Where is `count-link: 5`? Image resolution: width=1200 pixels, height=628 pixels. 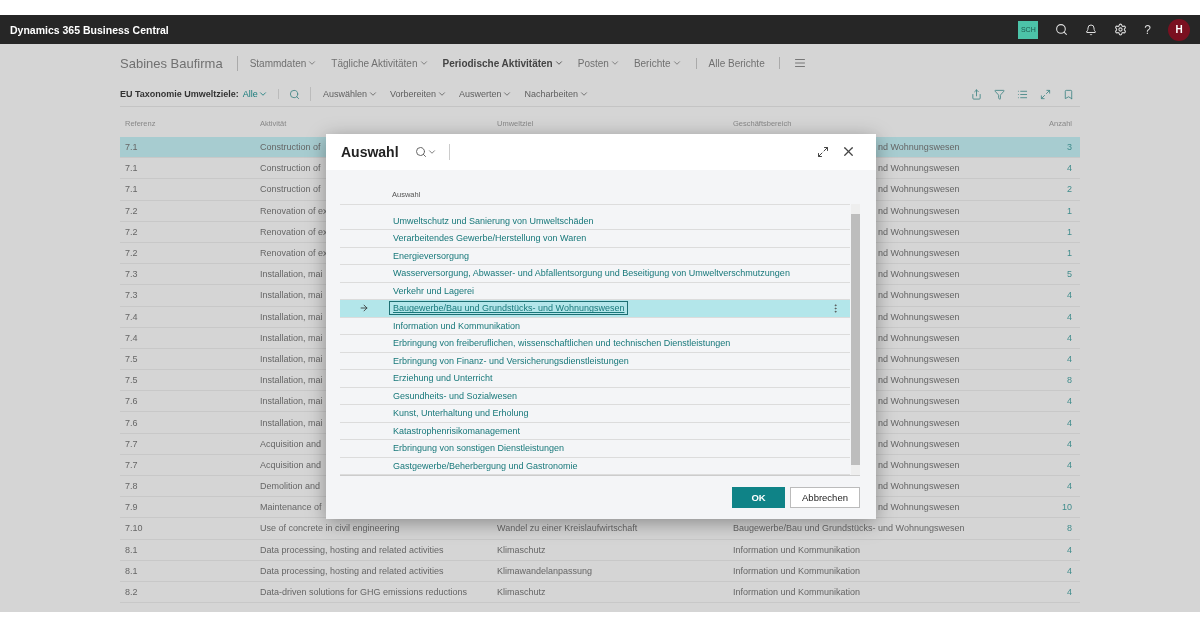
count-link: 5 is located at coordinates (1060, 274).